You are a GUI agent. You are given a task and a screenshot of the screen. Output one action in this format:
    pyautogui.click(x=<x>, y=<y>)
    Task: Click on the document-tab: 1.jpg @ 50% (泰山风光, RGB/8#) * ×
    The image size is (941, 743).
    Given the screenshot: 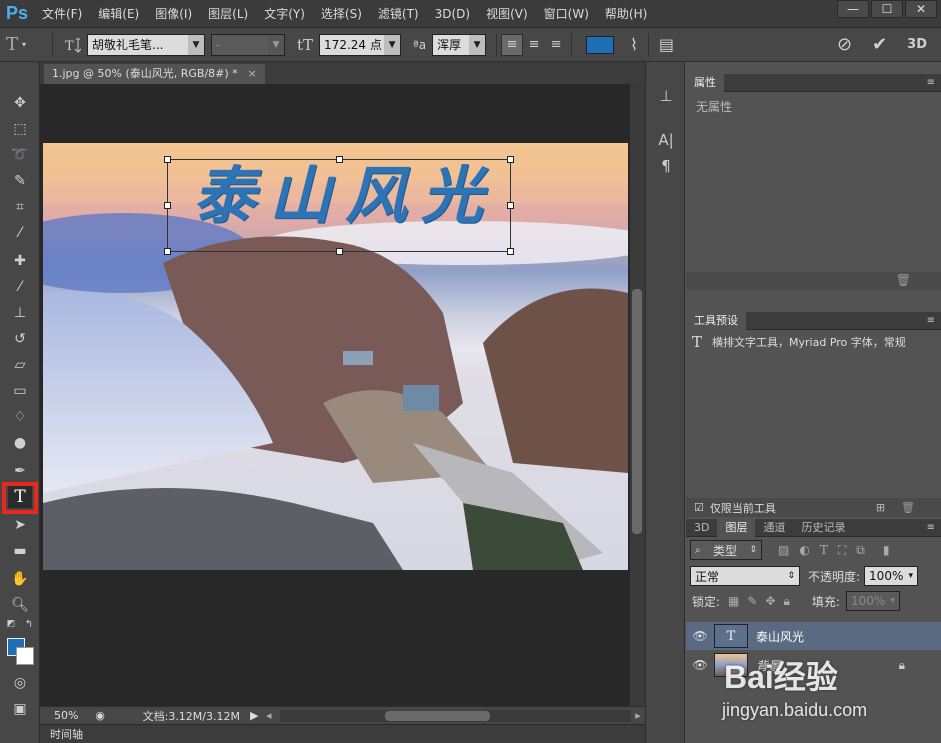 What is the action you would take?
    pyautogui.click(x=154, y=74)
    